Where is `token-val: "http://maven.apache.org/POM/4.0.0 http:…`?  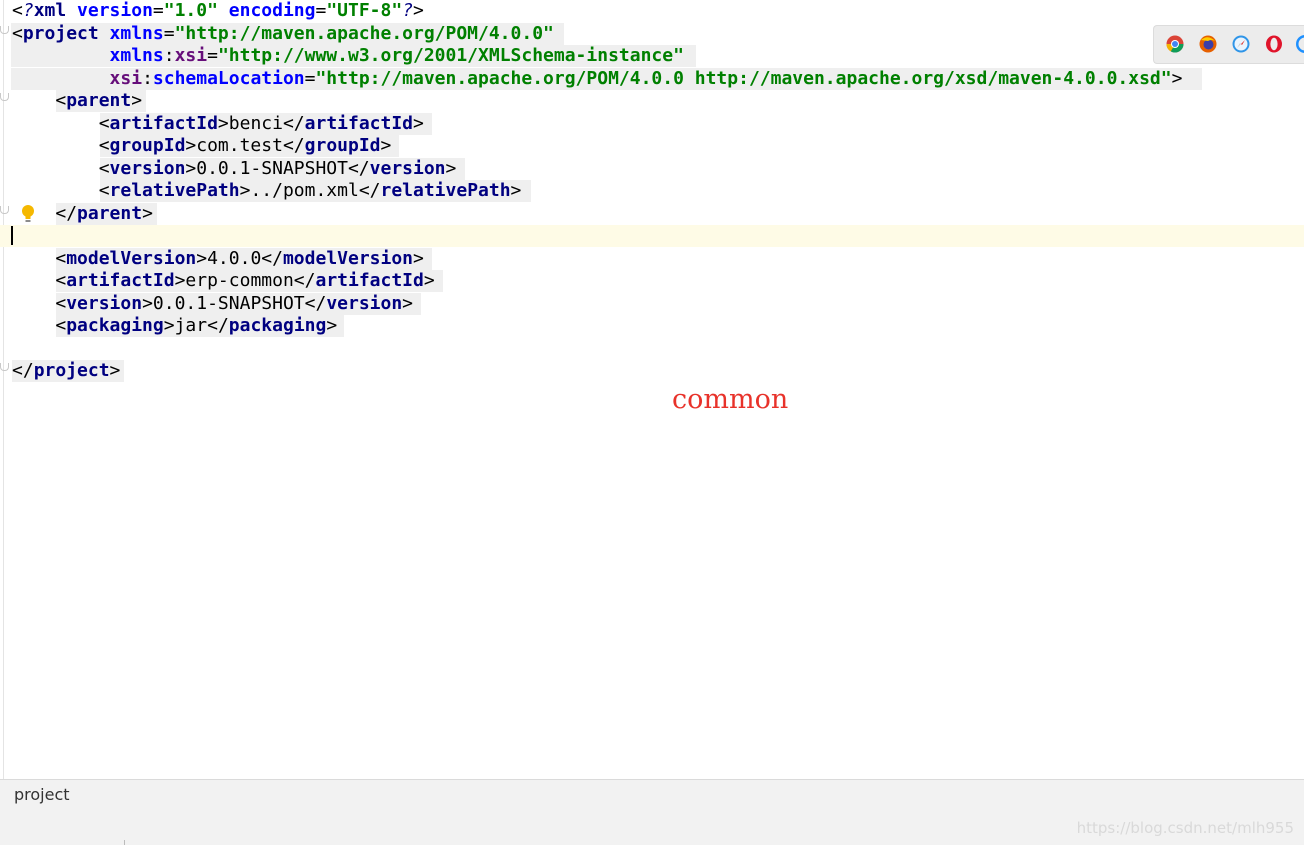 token-val: "http://maven.apache.org/POM/4.0.0 http:… is located at coordinates (743, 78).